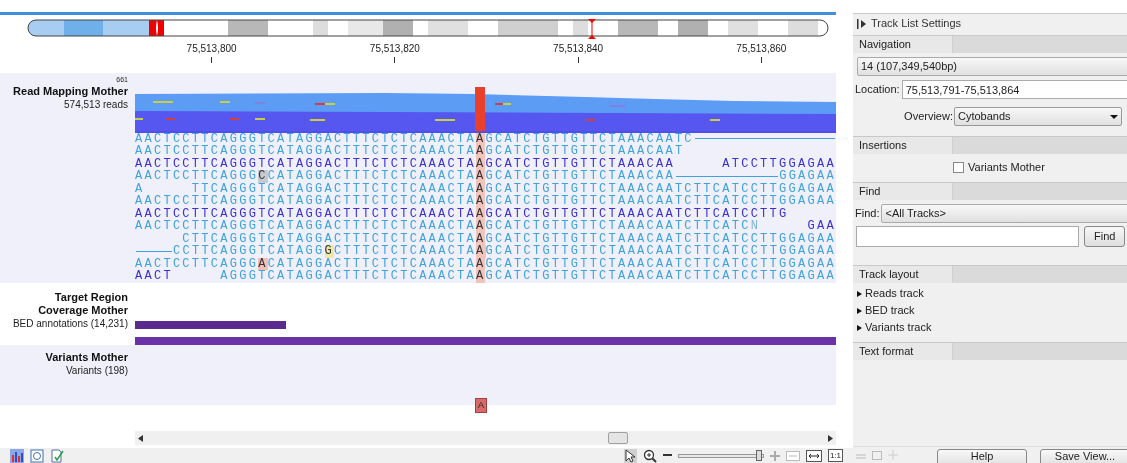 This screenshot has width=1127, height=463. Describe the element at coordinates (958, 167) in the screenshot. I see `checkbox` at that location.